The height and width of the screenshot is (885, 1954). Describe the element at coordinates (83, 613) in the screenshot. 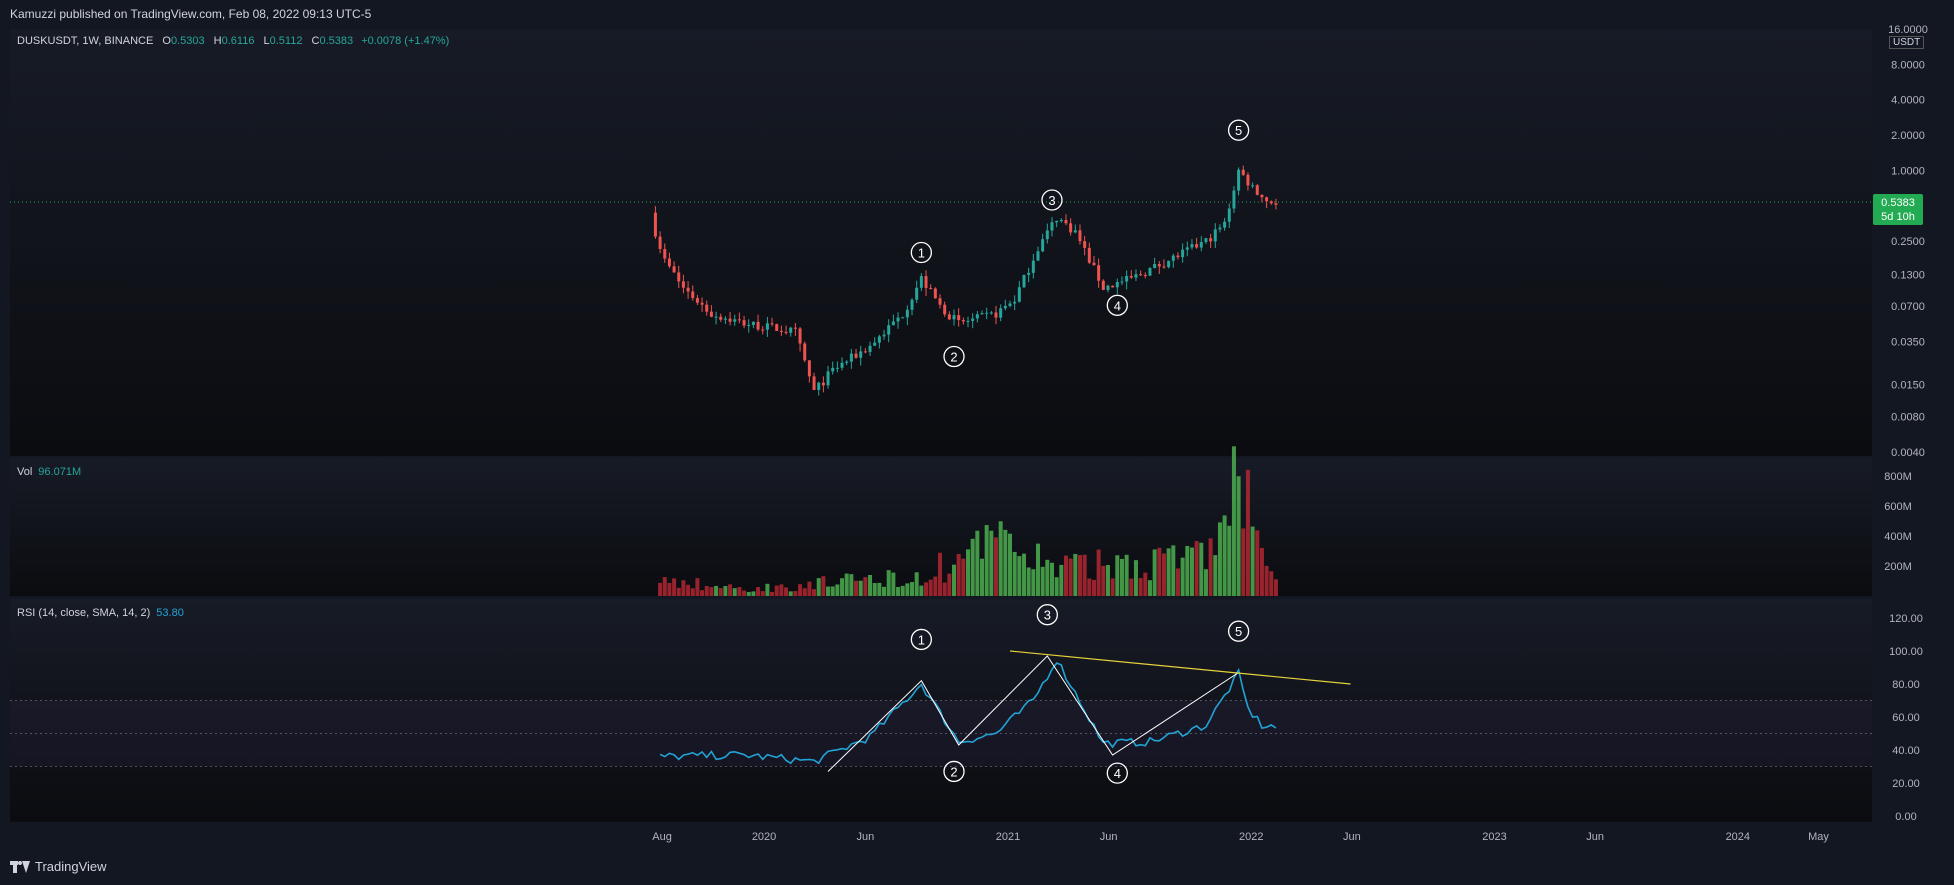

I see `rsi-label: RSI (14, close, SMA, 14, 2)` at that location.